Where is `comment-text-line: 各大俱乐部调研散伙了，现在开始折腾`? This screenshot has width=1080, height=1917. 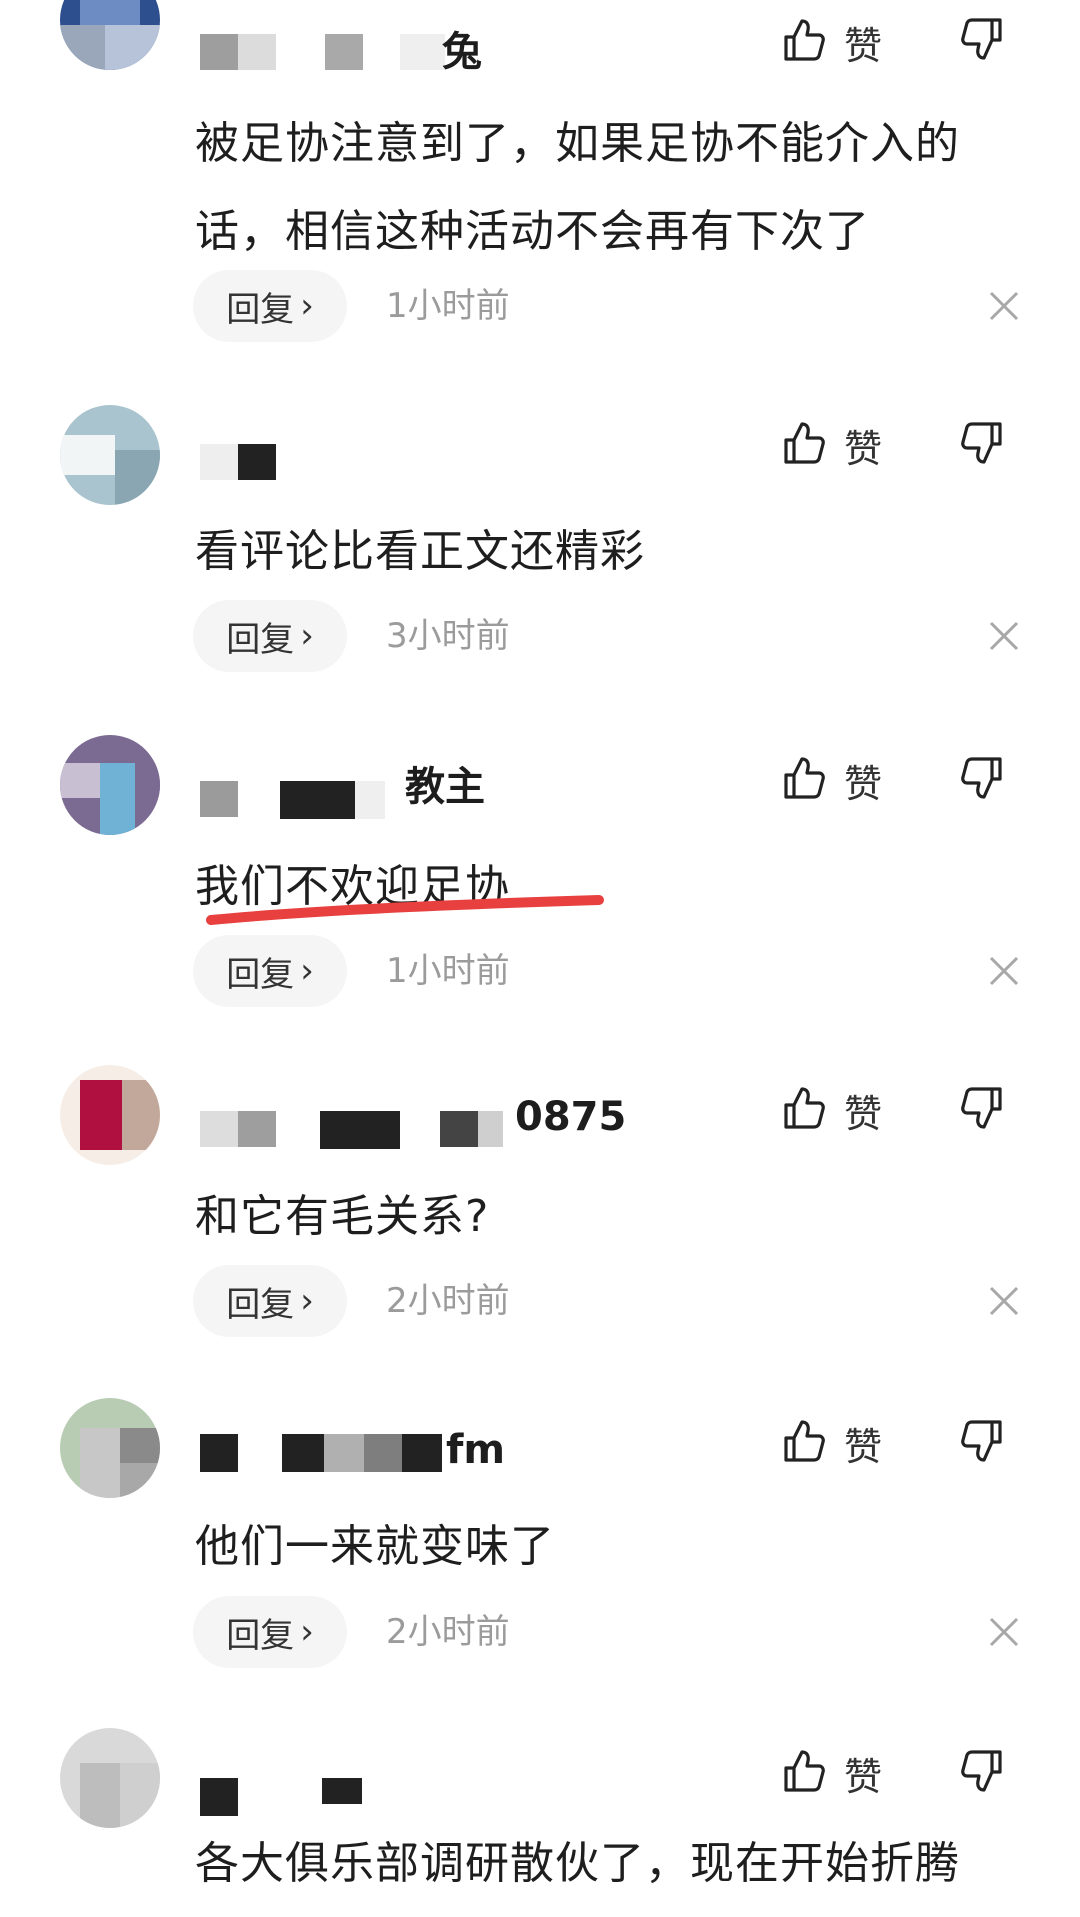
comment-text-line: 各大俱乐部调研散伙了，现在开始折腾 is located at coordinates (577, 1863).